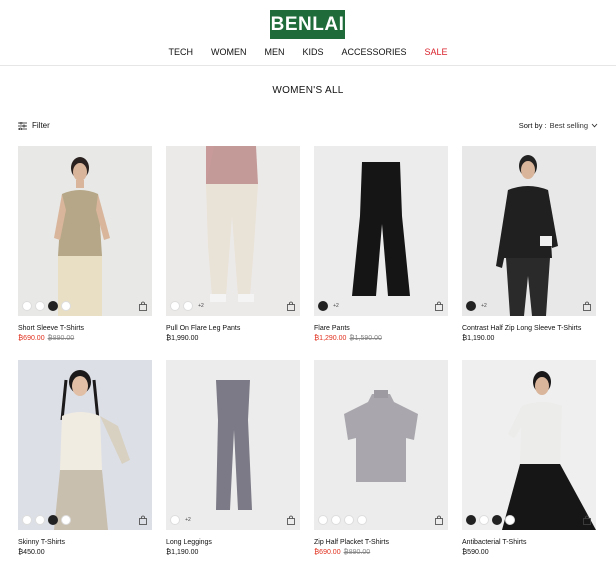  I want to click on filter-label: Filter, so click(41, 125).